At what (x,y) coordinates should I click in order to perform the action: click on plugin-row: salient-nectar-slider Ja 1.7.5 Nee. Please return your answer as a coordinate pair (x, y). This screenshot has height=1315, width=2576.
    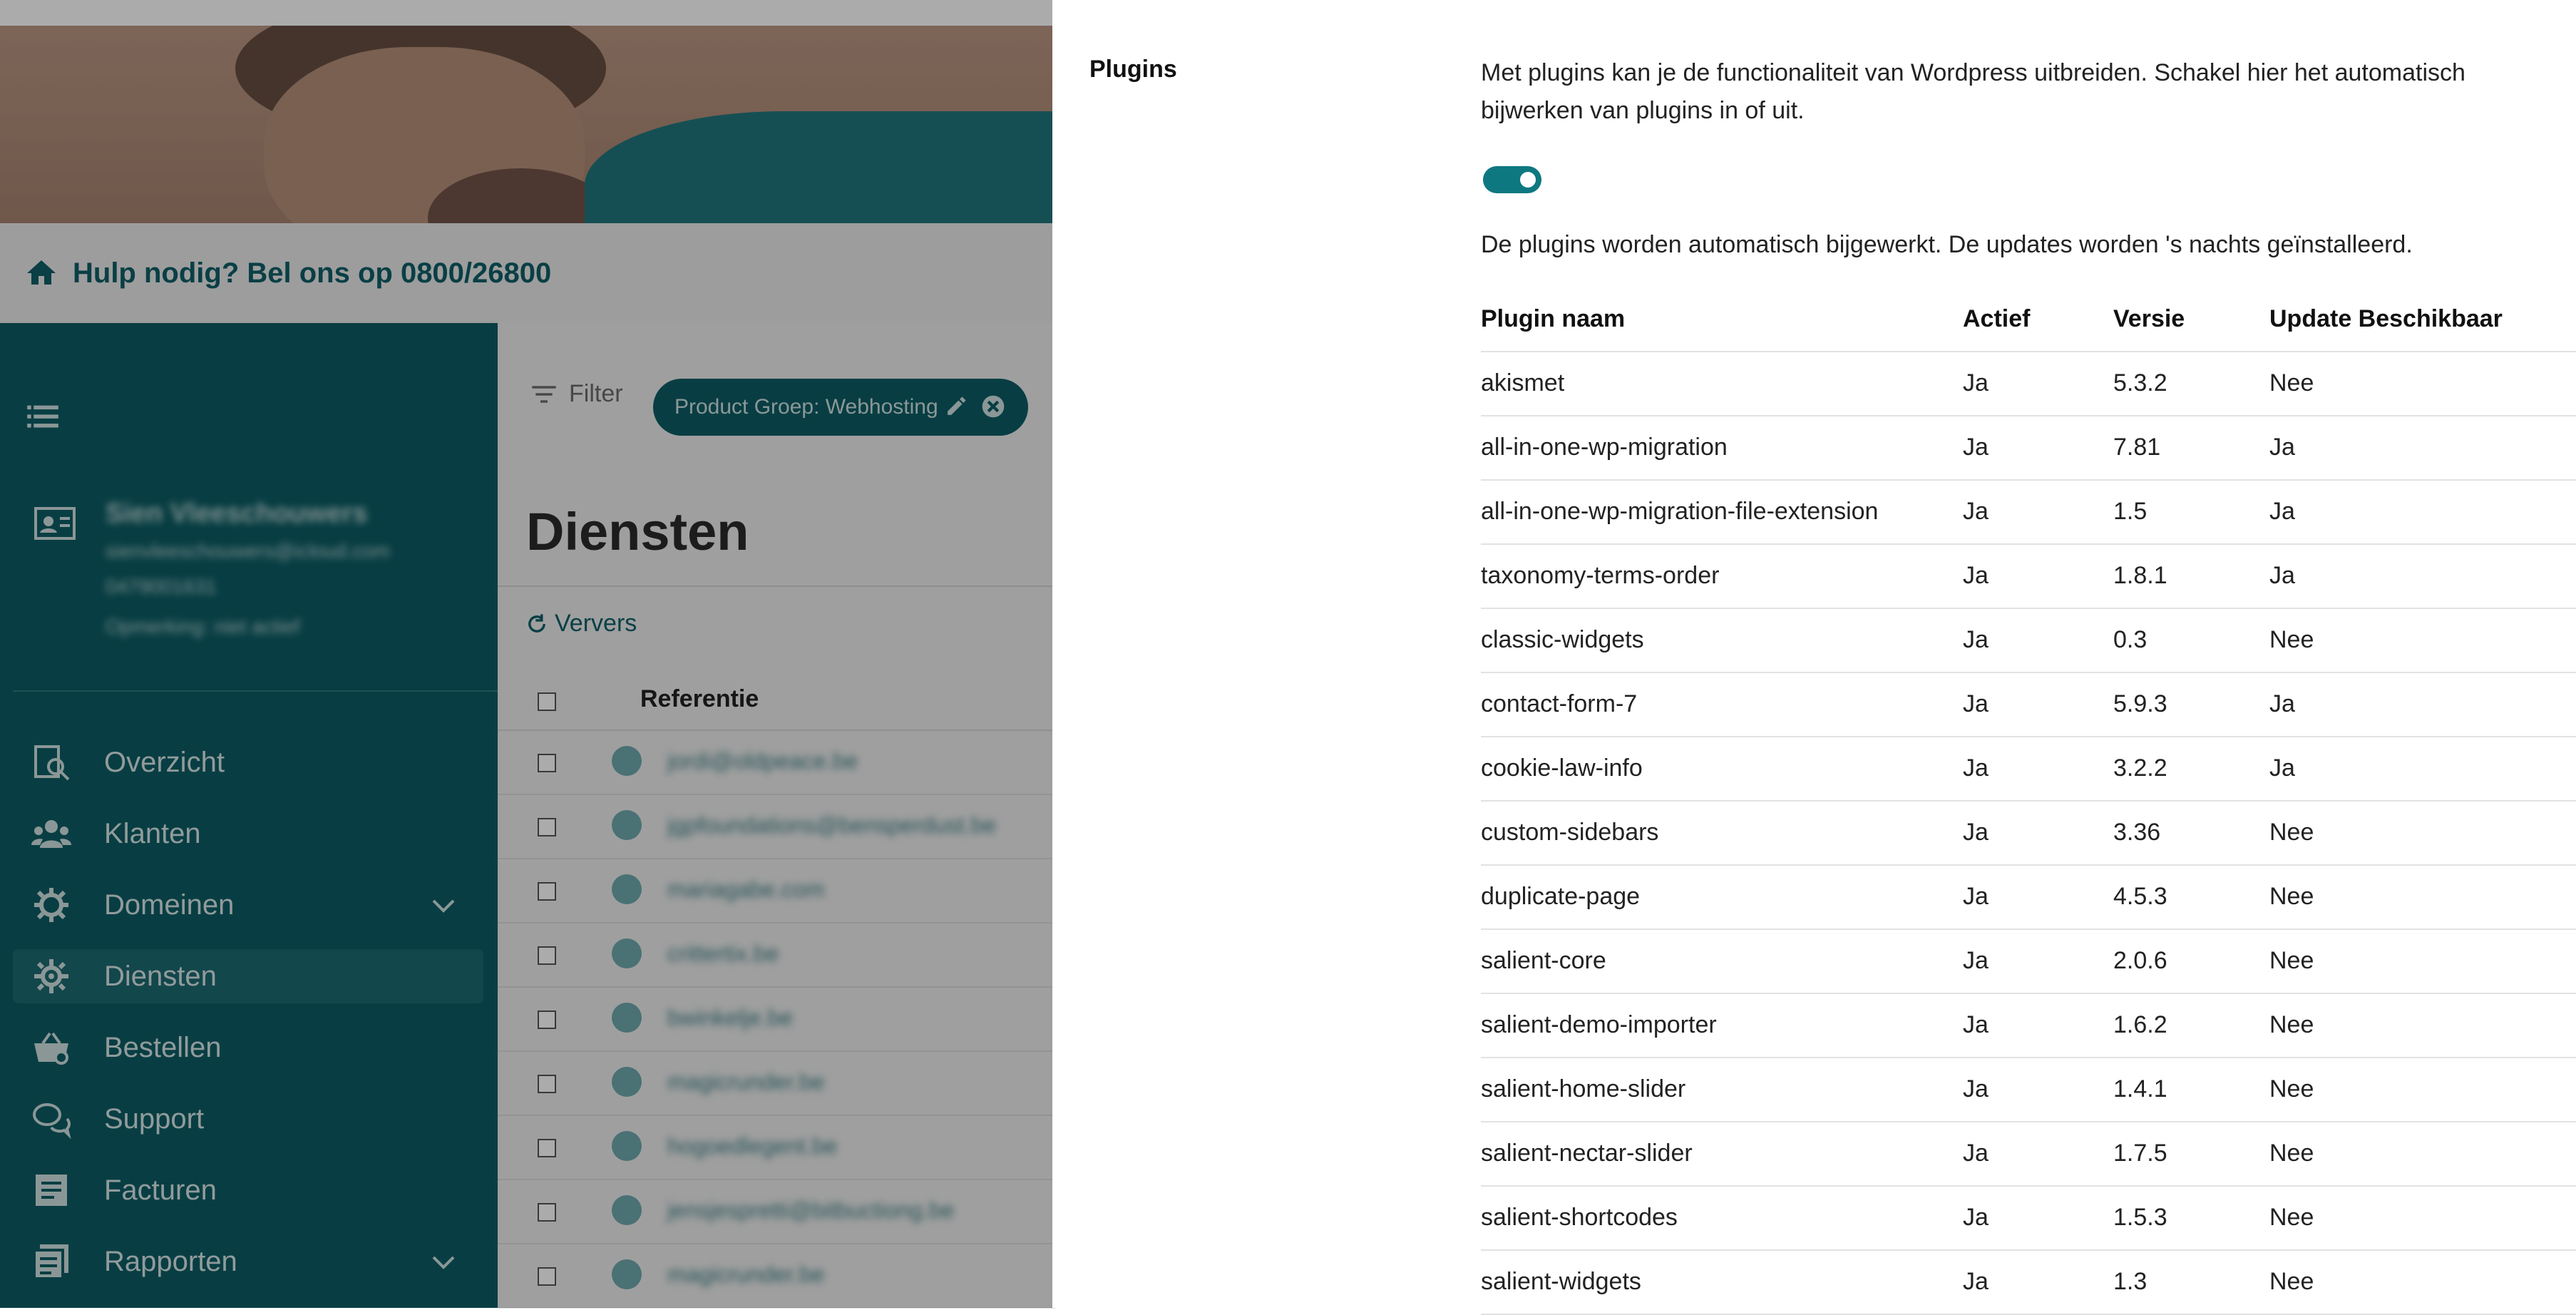
    Looking at the image, I should click on (2028, 1154).